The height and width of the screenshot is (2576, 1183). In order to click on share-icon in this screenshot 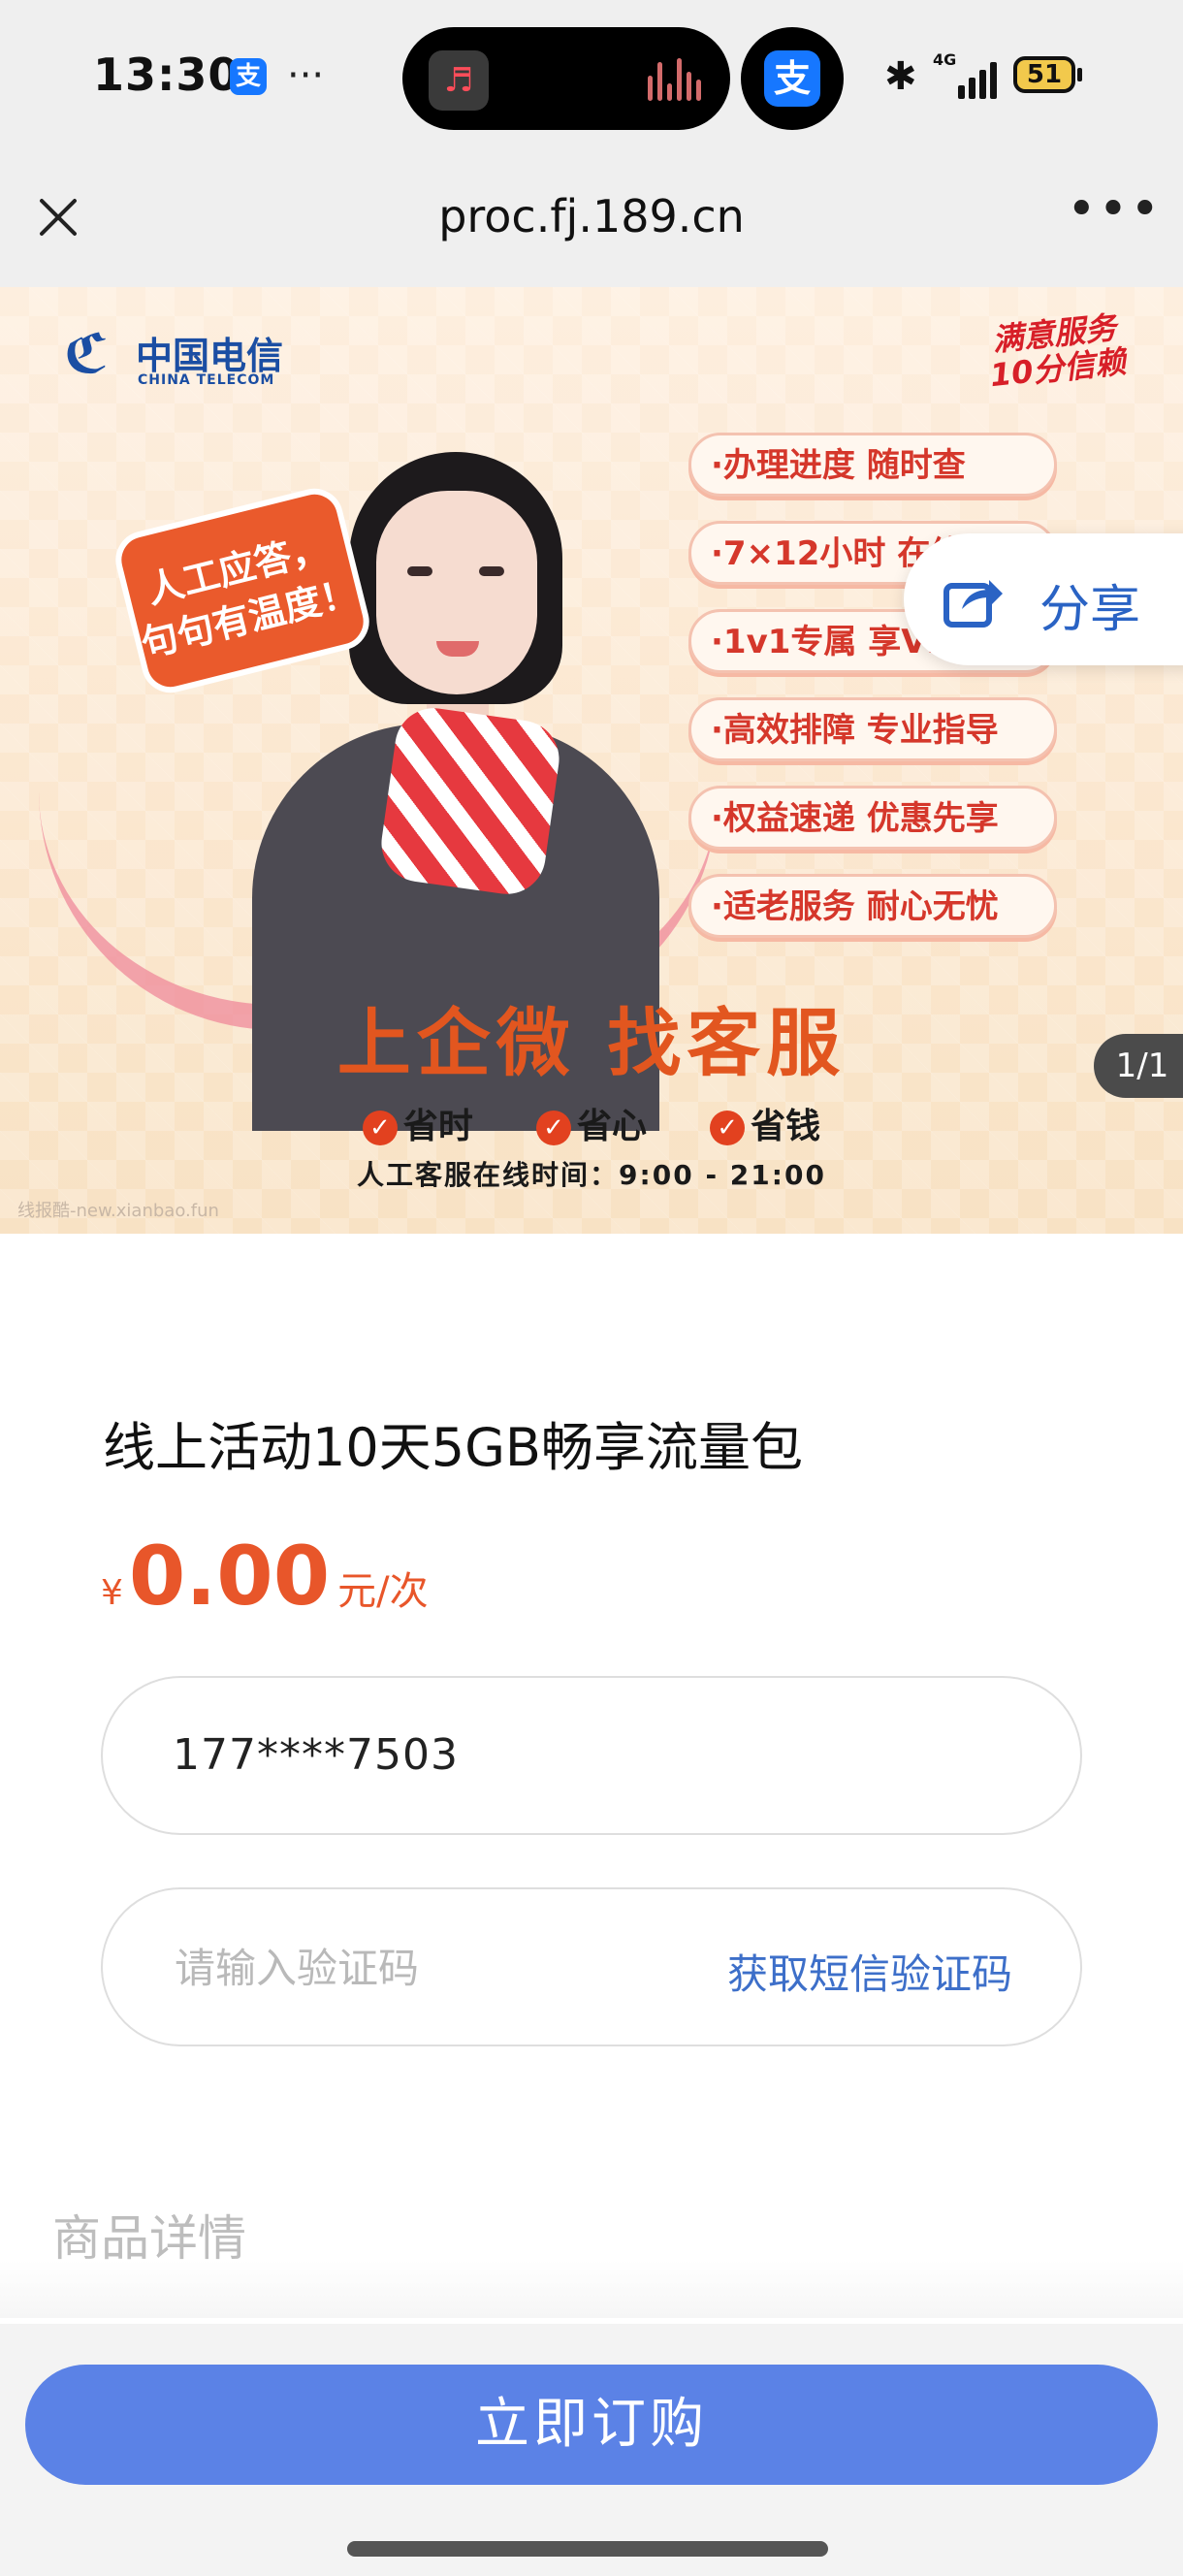, I will do `click(973, 604)`.